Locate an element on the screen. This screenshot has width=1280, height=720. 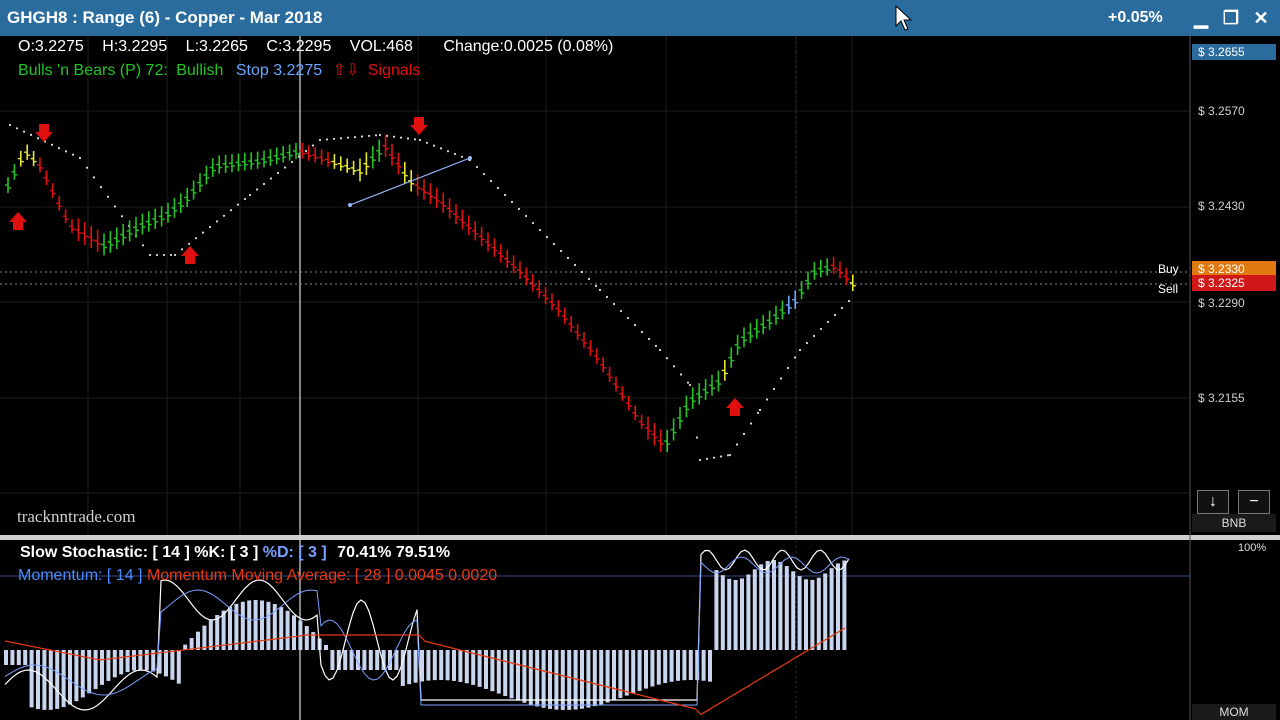
axis-label-3: $ 3.2290 is located at coordinates (1221, 303).